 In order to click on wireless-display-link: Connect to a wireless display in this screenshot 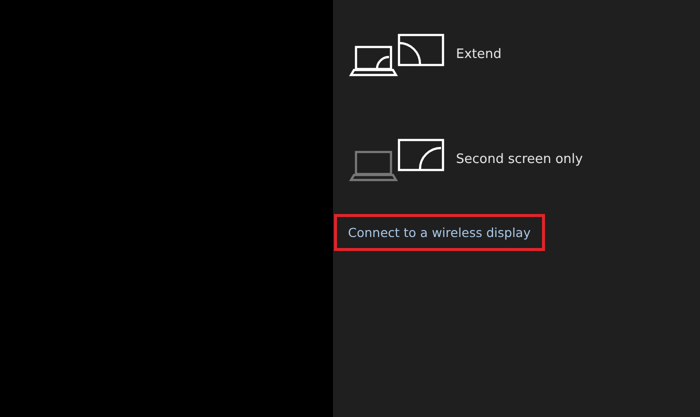, I will do `click(439, 232)`.